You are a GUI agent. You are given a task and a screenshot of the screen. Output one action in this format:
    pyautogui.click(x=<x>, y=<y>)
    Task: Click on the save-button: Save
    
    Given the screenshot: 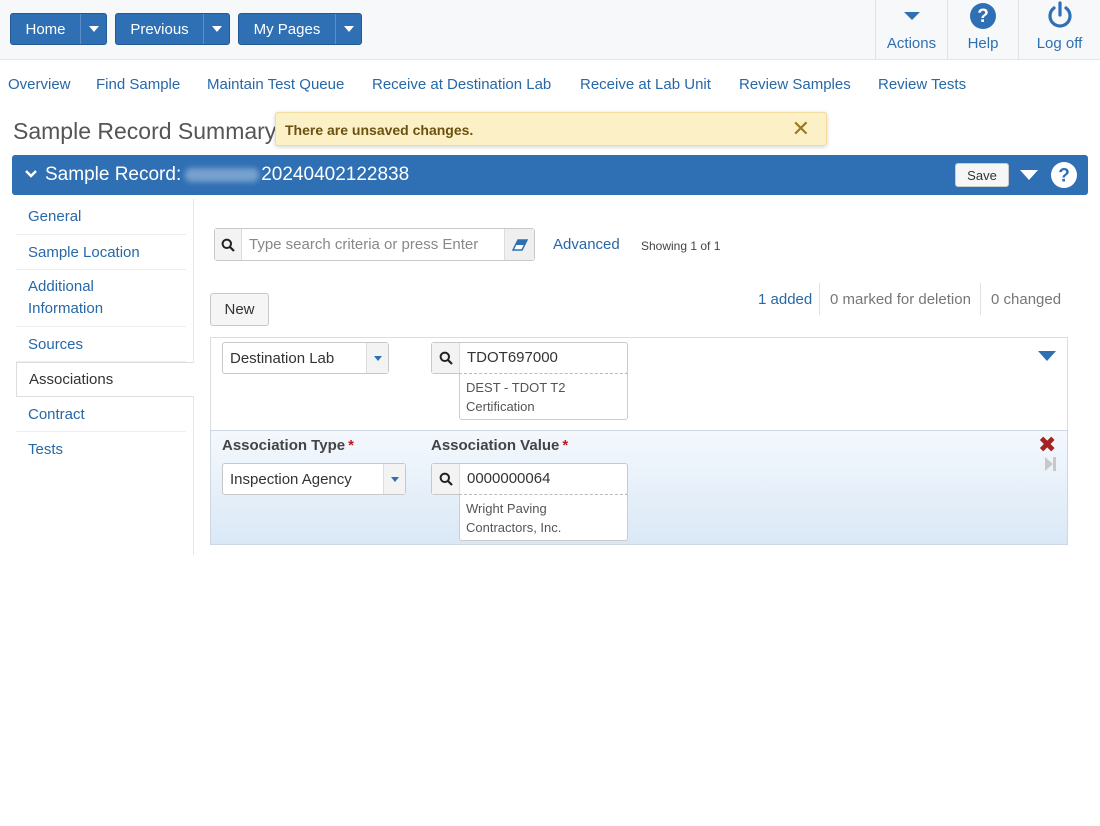 What is the action you would take?
    pyautogui.click(x=982, y=175)
    